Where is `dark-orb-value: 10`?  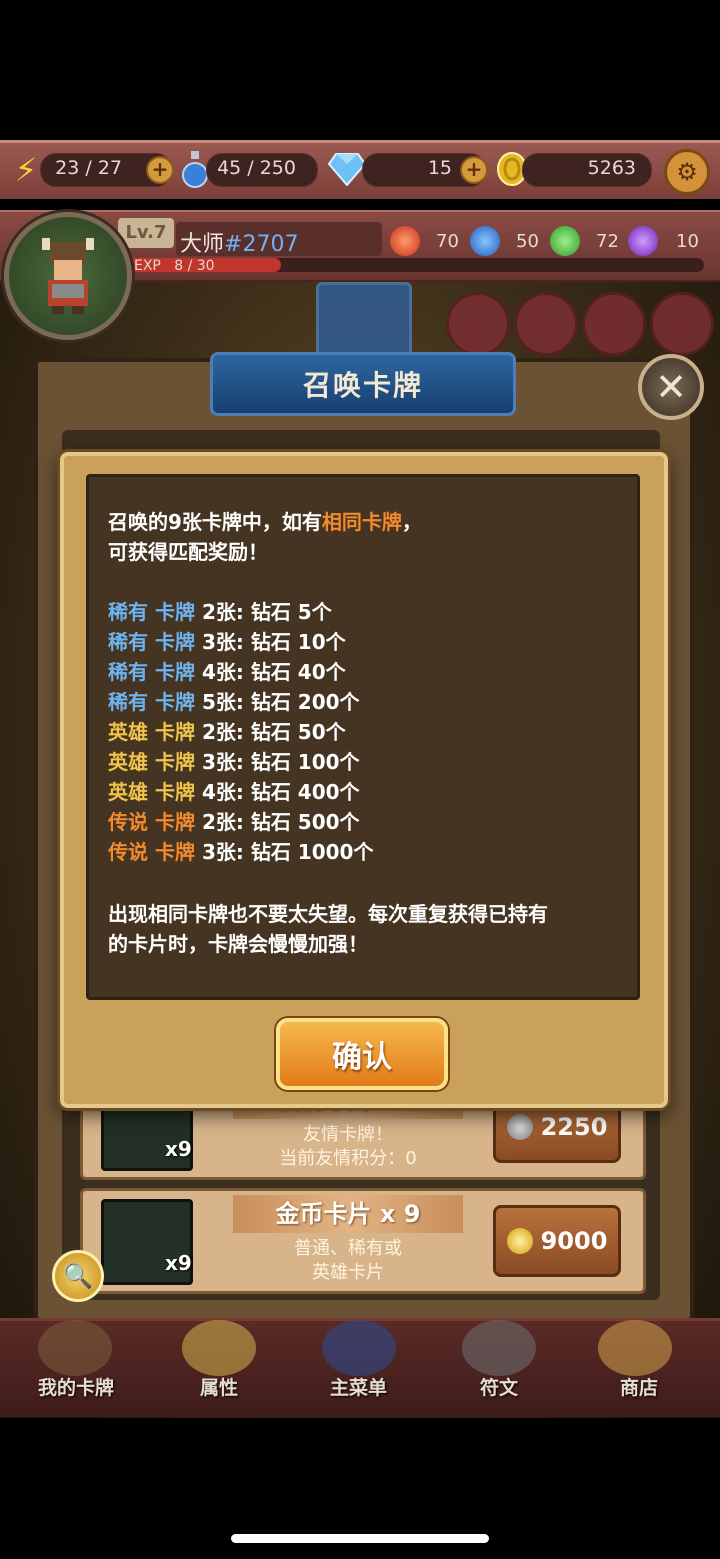
dark-orb-value: 10 is located at coordinates (687, 241).